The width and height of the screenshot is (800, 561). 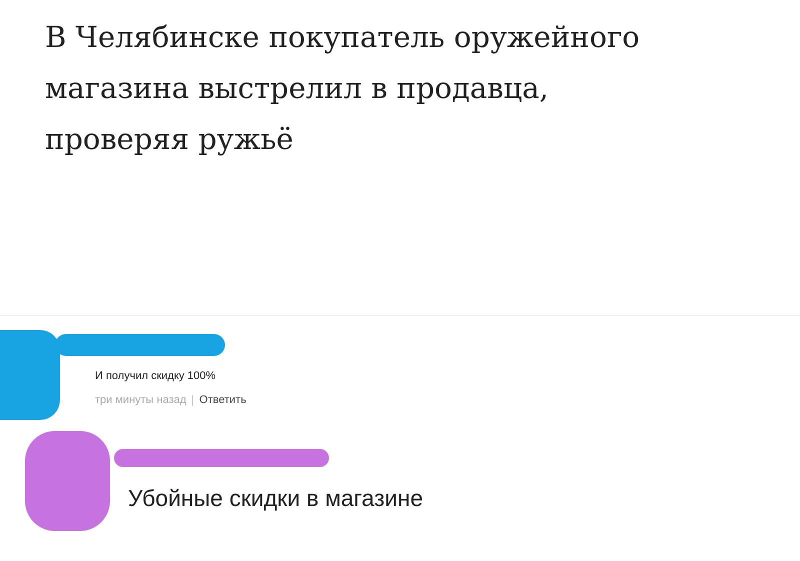 I want to click on comment-text: Убойные скидки в магазине, so click(x=275, y=498).